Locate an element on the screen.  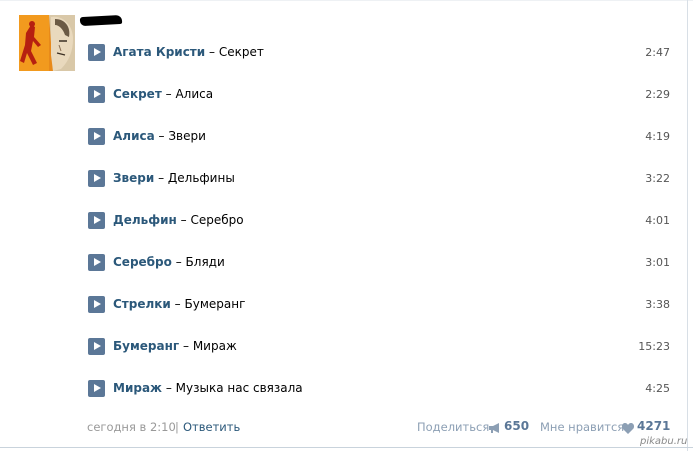
heart-icon is located at coordinates (628, 428).